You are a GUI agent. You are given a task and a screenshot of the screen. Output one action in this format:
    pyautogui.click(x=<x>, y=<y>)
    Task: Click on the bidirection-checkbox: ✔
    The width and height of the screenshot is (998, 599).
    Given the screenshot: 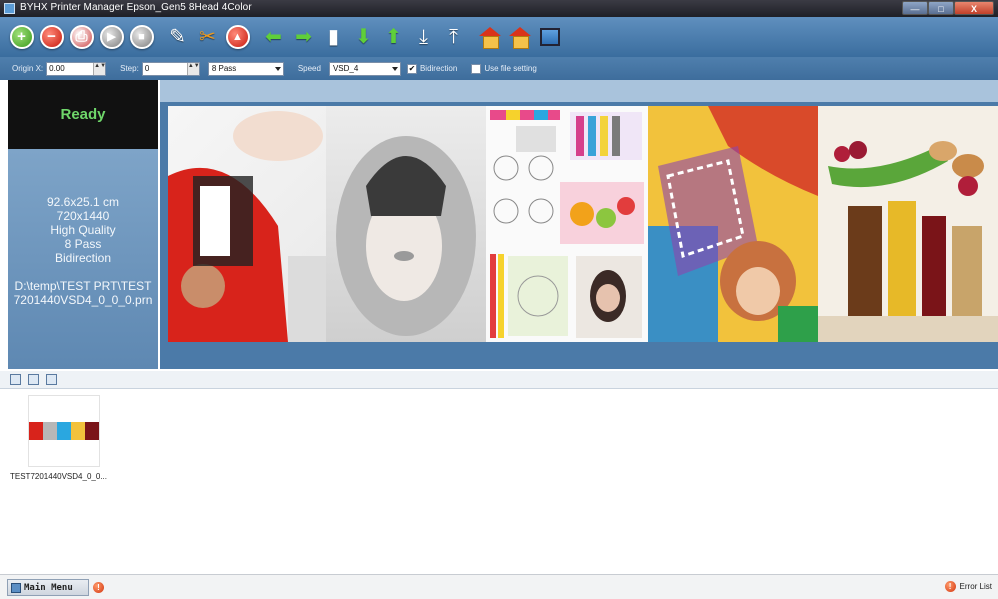 What is the action you would take?
    pyautogui.click(x=411, y=68)
    